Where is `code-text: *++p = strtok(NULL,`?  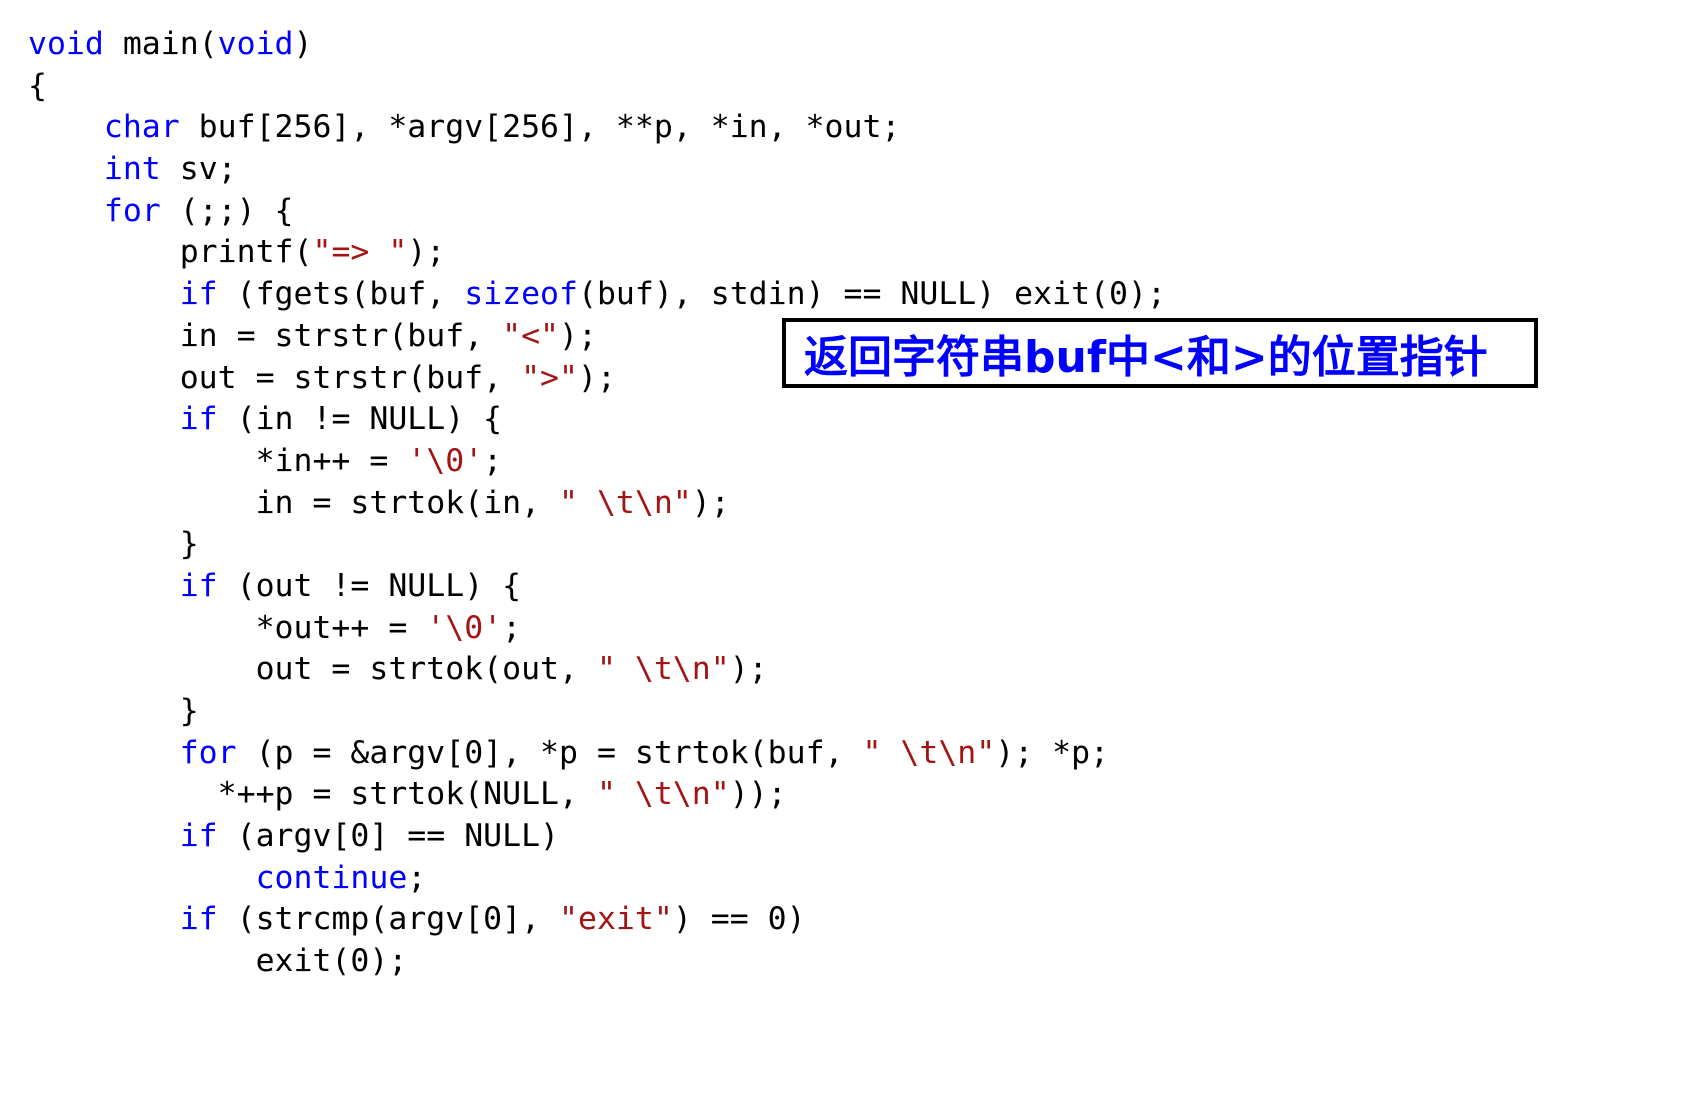
code-text: *++p = strtok(NULL, is located at coordinates (312, 794).